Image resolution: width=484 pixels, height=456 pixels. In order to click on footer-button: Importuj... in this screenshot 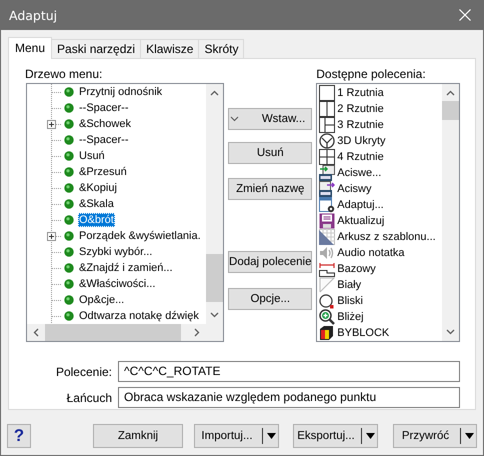, I will do `click(236, 436)`.